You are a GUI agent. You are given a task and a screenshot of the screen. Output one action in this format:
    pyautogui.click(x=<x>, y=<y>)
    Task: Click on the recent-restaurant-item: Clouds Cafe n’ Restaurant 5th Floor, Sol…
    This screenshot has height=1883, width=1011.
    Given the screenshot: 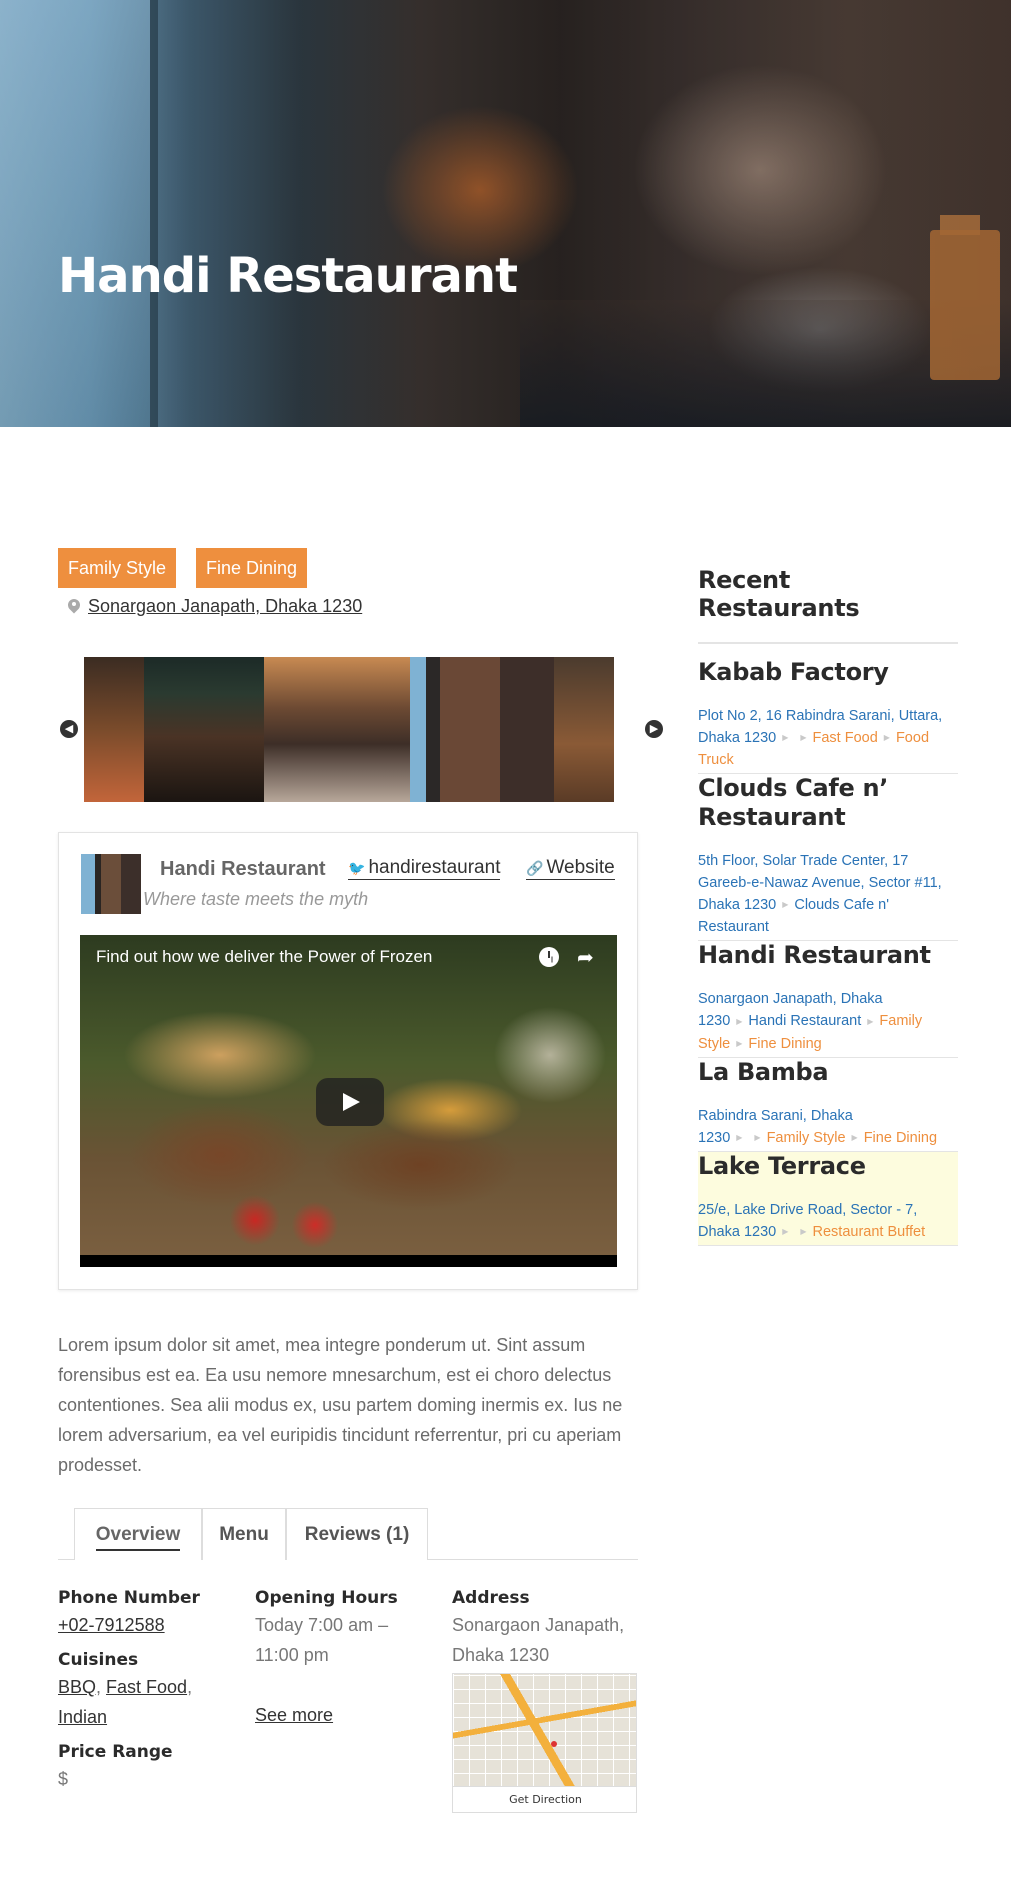 What is the action you would take?
    pyautogui.click(x=828, y=858)
    